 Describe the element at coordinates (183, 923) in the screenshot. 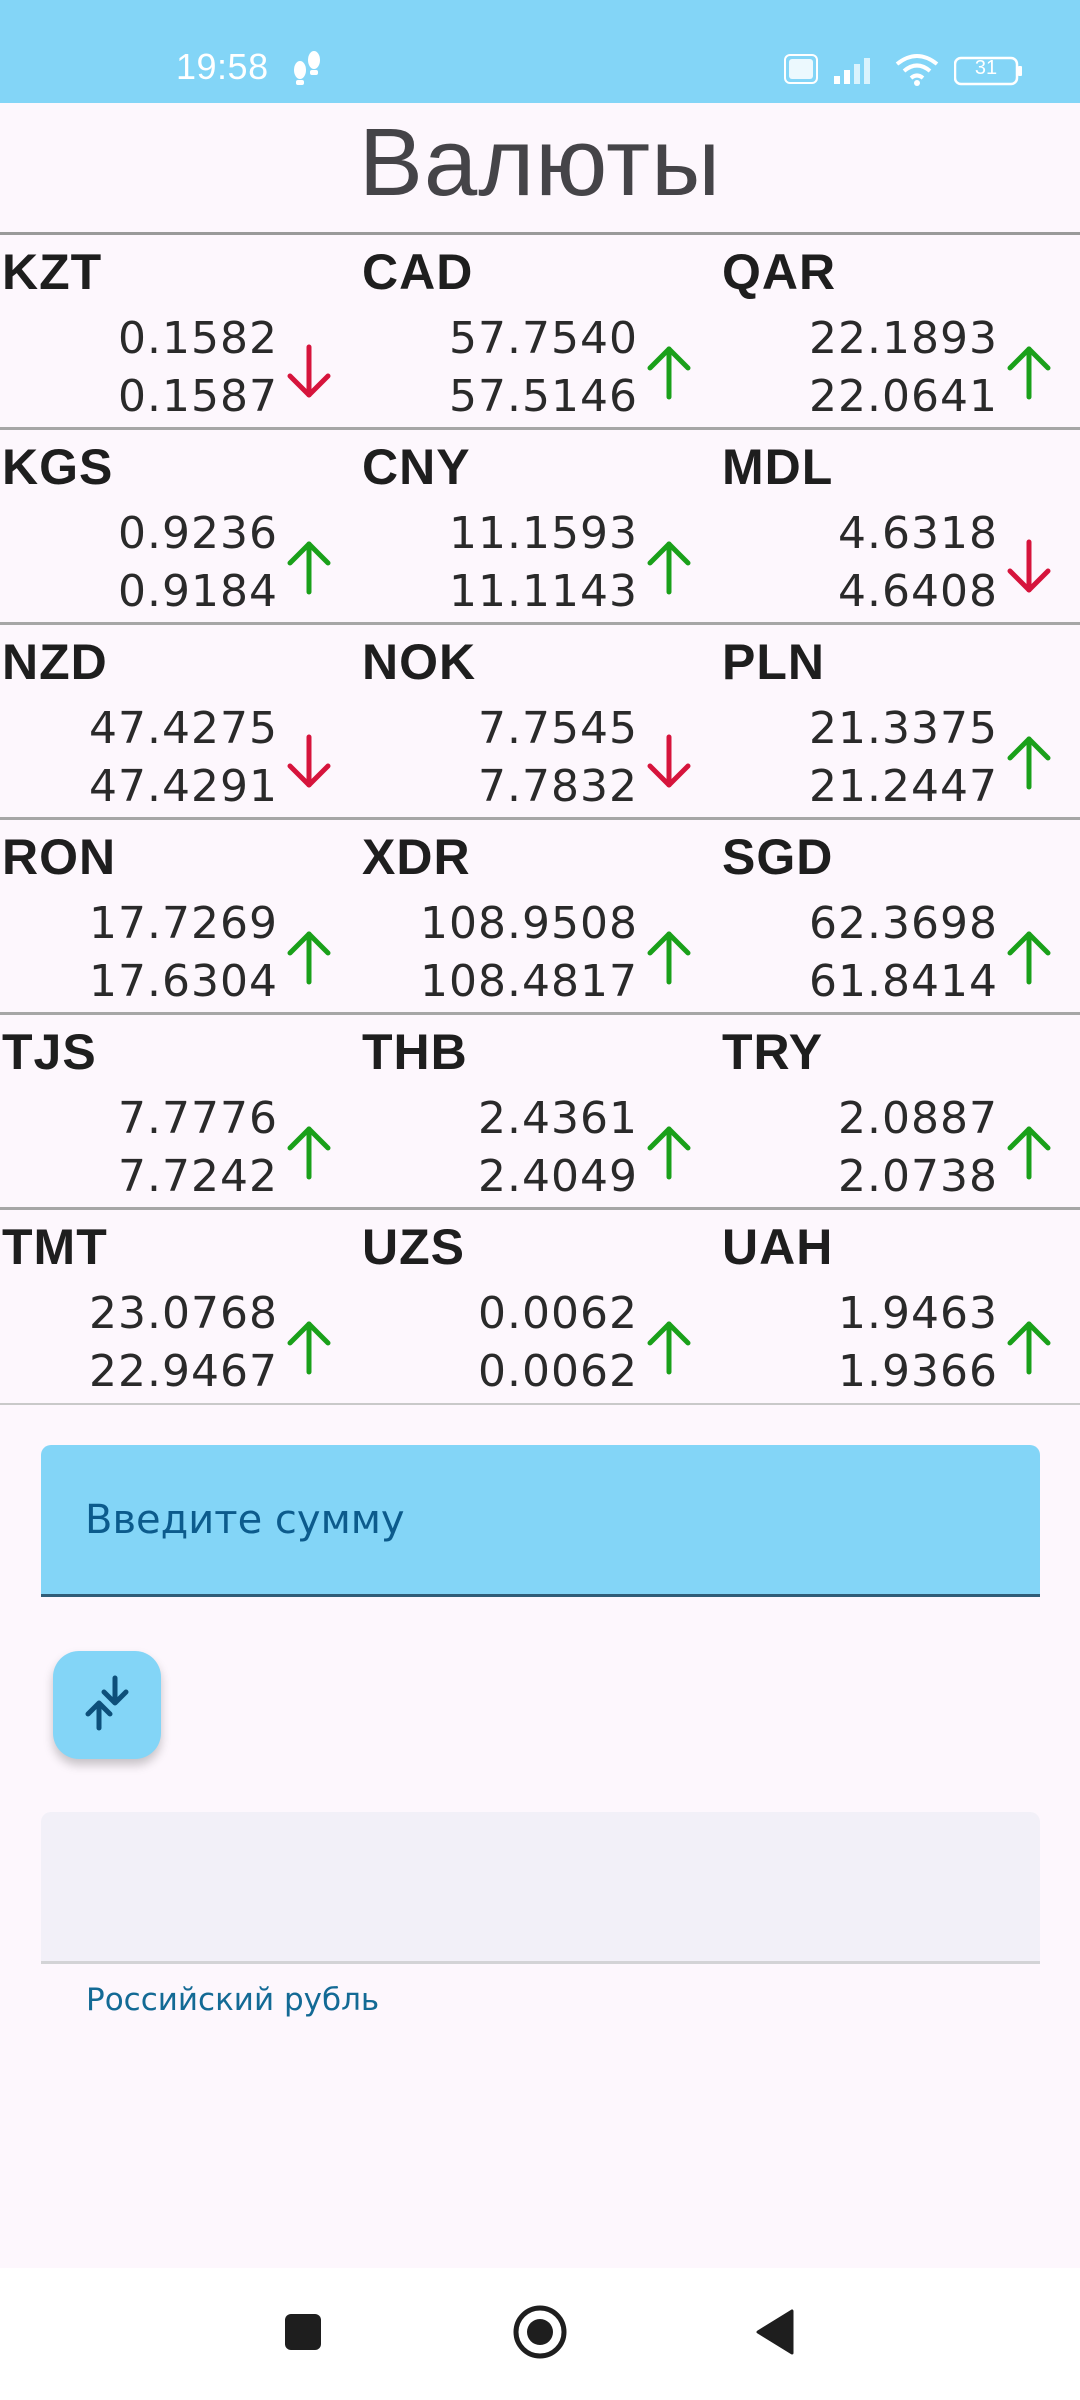

I see `currency-rate-current: 17.7269` at that location.